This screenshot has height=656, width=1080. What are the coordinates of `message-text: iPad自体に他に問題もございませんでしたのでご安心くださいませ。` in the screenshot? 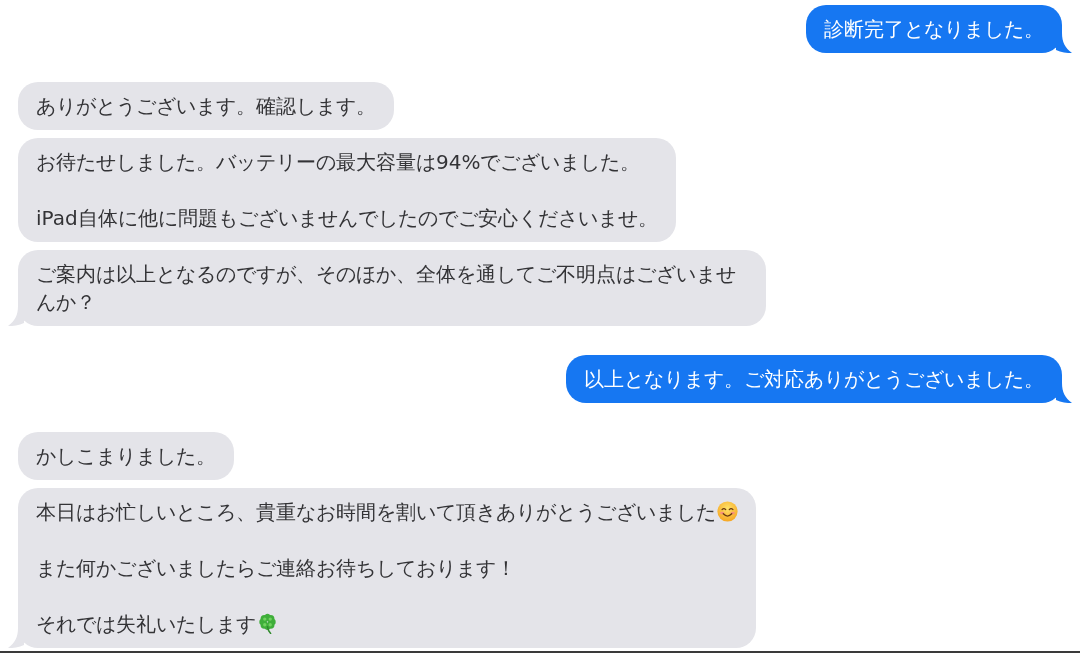 It's located at (347, 218).